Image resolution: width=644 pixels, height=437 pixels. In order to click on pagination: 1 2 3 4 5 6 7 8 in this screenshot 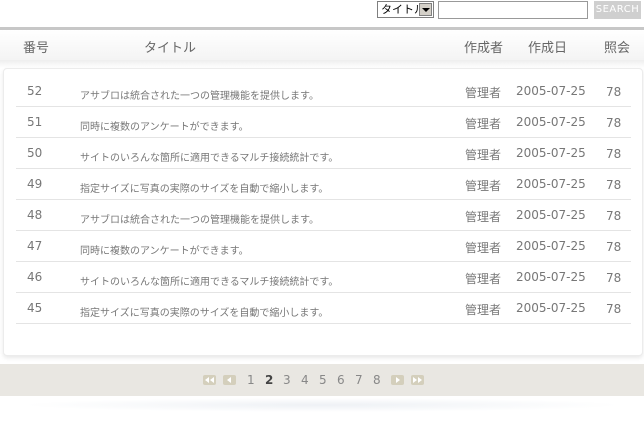, I will do `click(322, 380)`.